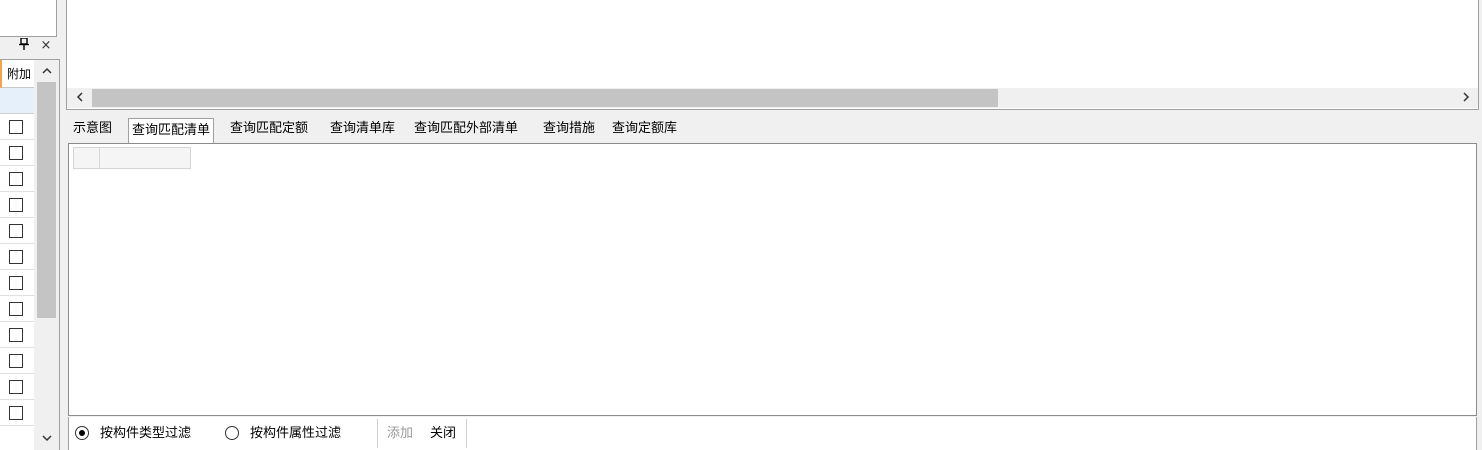  I want to click on selected-row, so click(17, 101).